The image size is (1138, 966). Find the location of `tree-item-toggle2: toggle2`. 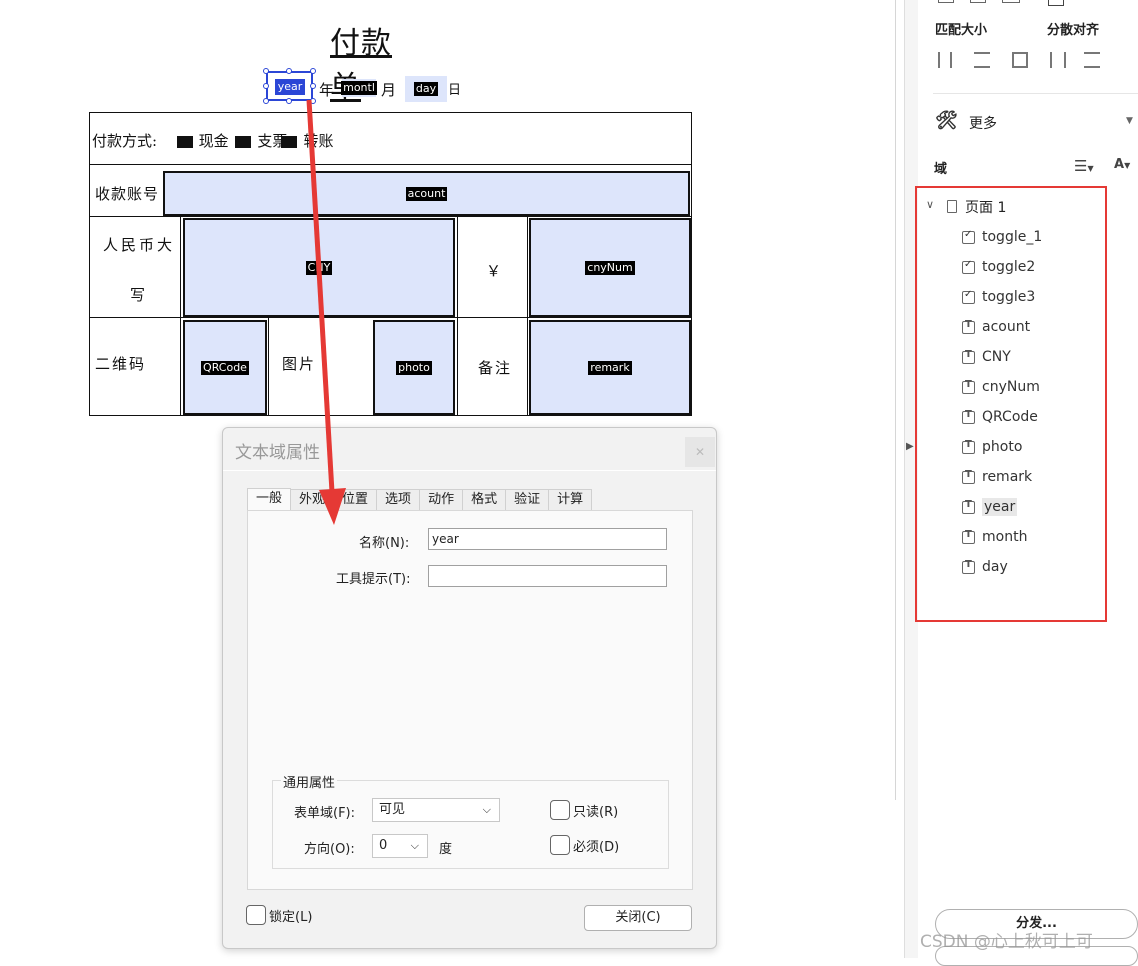

tree-item-toggle2: toggle2 is located at coordinates (998, 267).